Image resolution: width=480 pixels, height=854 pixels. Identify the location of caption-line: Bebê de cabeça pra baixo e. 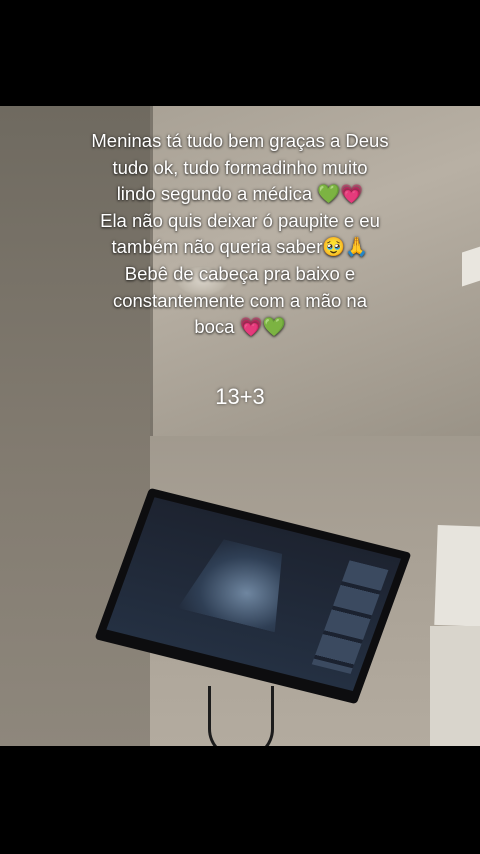
(240, 273).